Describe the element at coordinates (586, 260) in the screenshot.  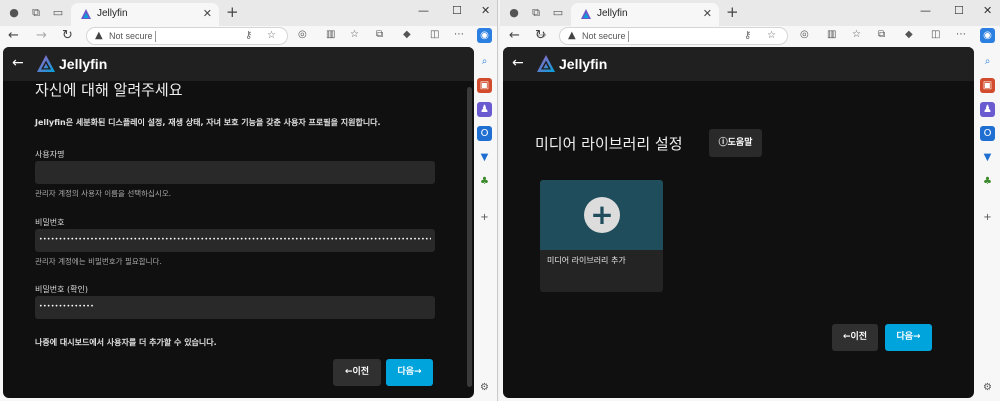
I see `card-label: 미디어 라이브러리 추가` at that location.